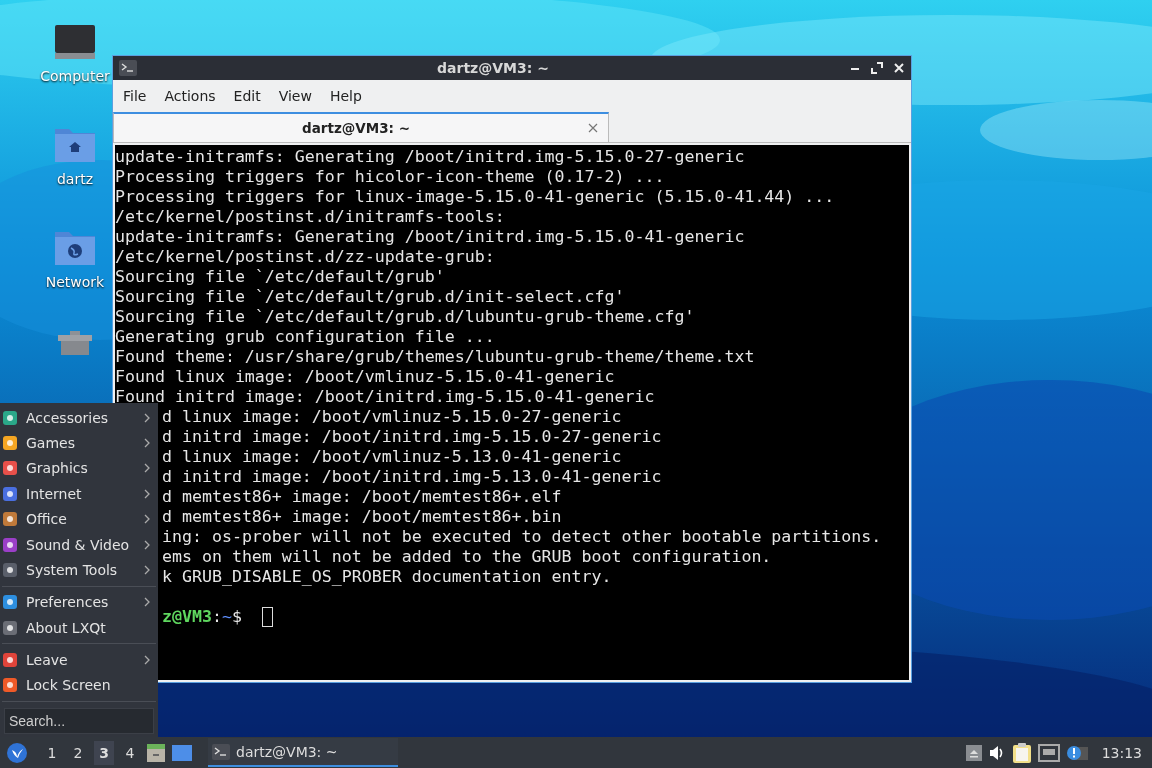  Describe the element at coordinates (52, 752) in the screenshot. I see `workspace-switch: 1` at that location.